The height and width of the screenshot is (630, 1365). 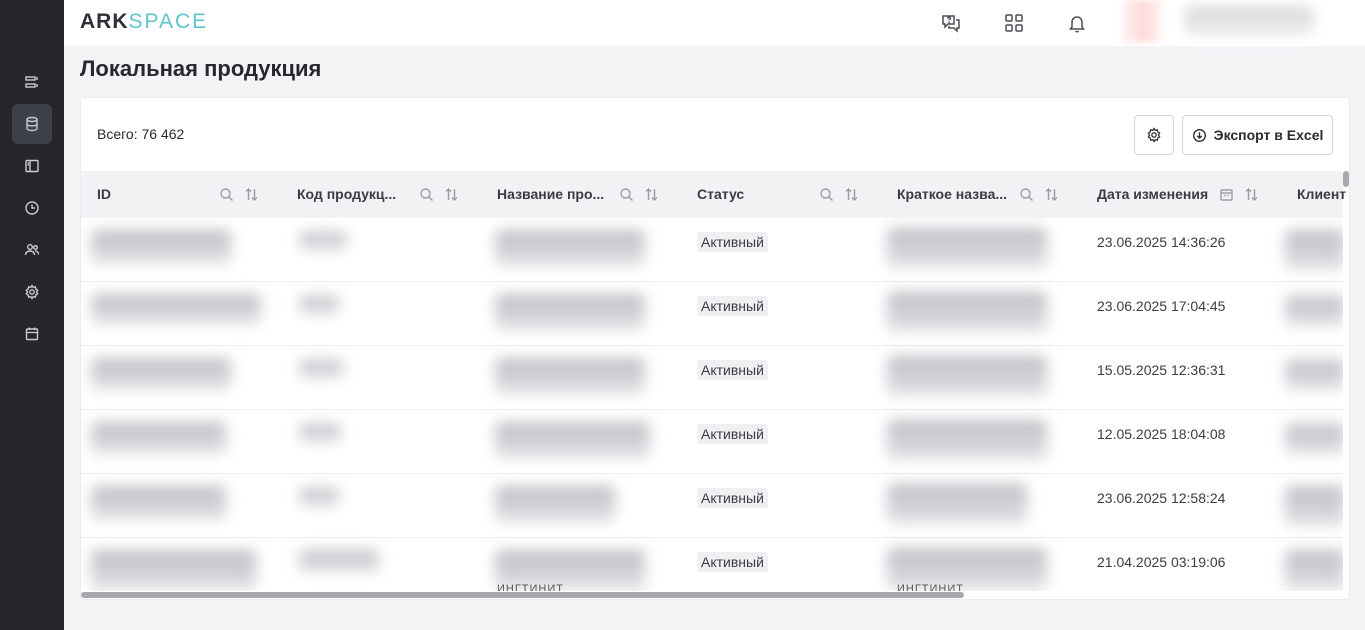 I want to click on sidebar-item-history, so click(x=32, y=208).